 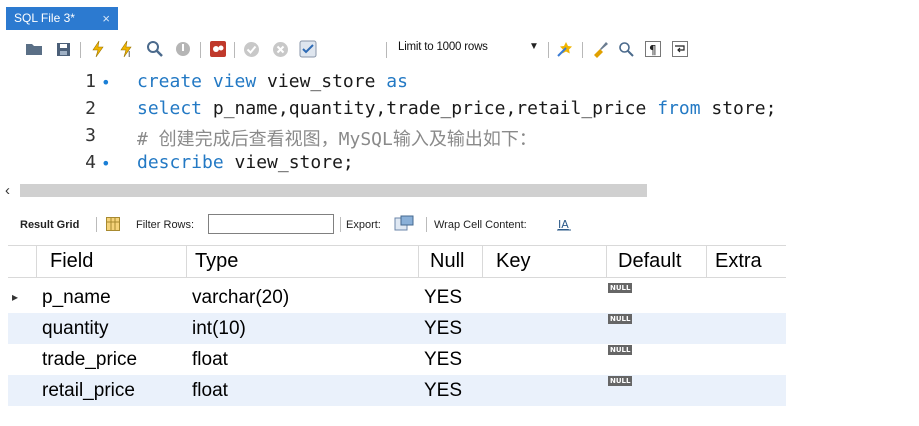 What do you see at coordinates (534, 46) in the screenshot?
I see `chevron-down-icon: ▼` at bounding box center [534, 46].